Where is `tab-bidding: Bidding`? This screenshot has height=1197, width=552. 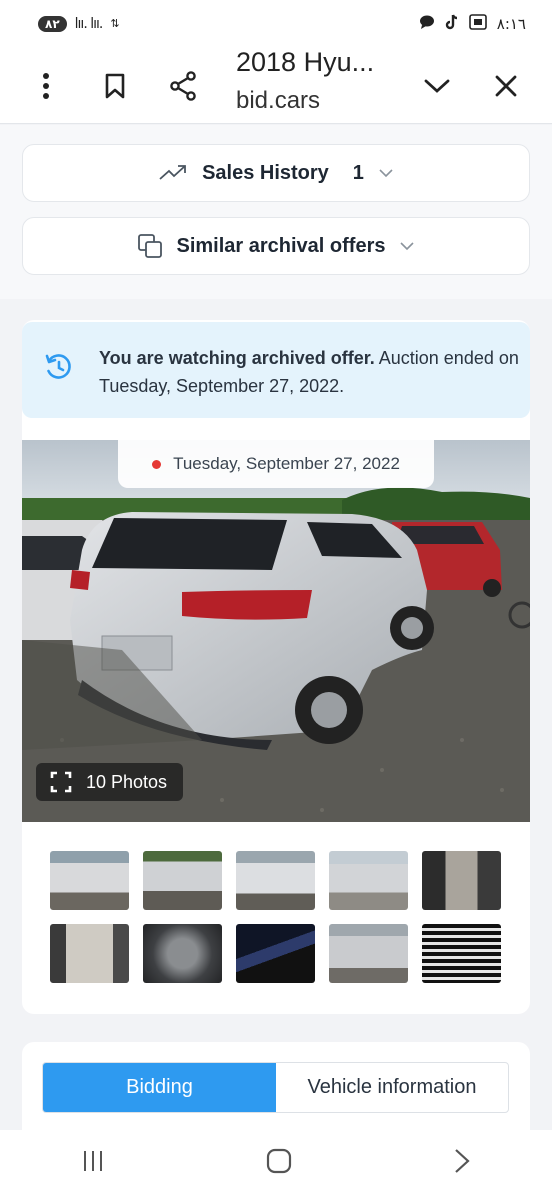 tab-bidding: Bidding is located at coordinates (159, 1087).